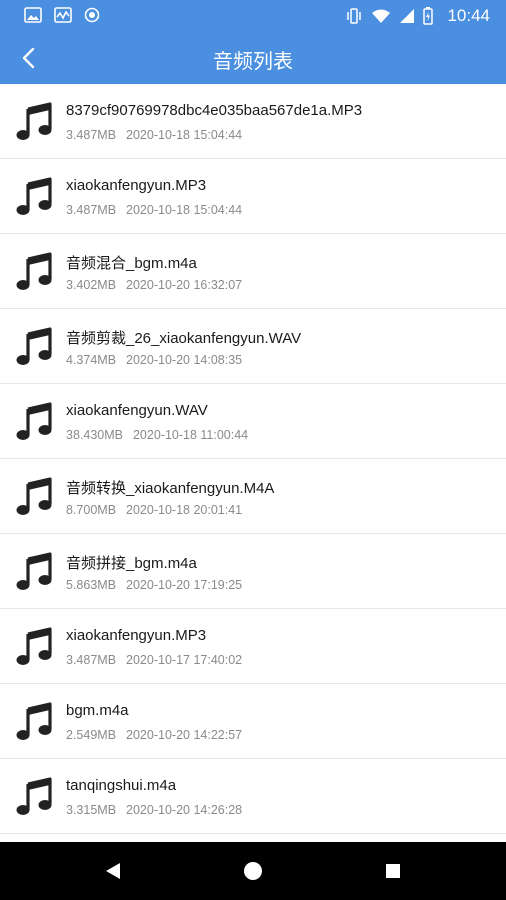 The width and height of the screenshot is (506, 900). I want to click on status-bar: 10:44, so click(253, 16).